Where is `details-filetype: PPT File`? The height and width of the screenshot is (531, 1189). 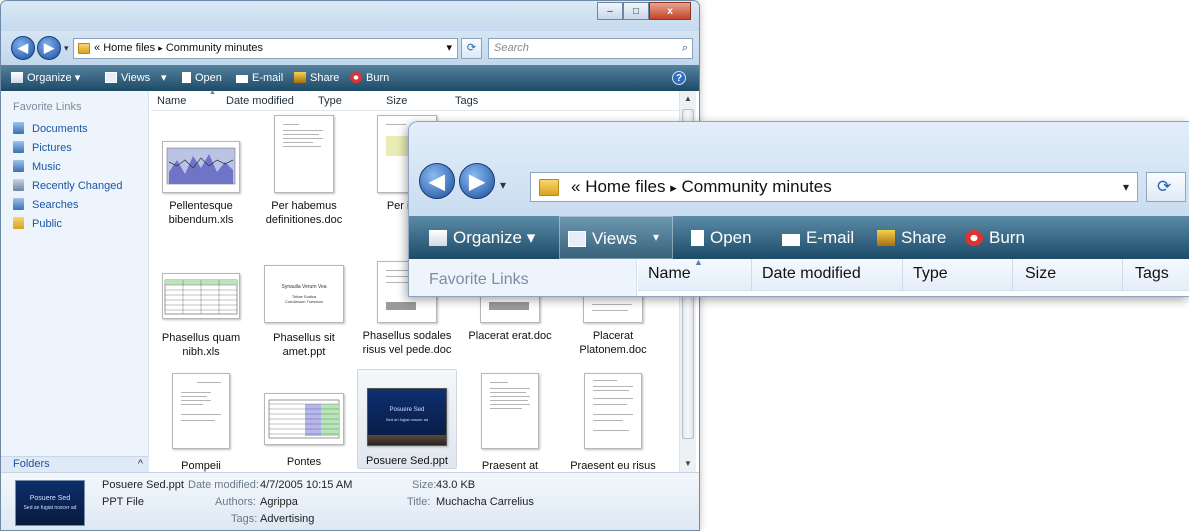 details-filetype: PPT File is located at coordinates (123, 502).